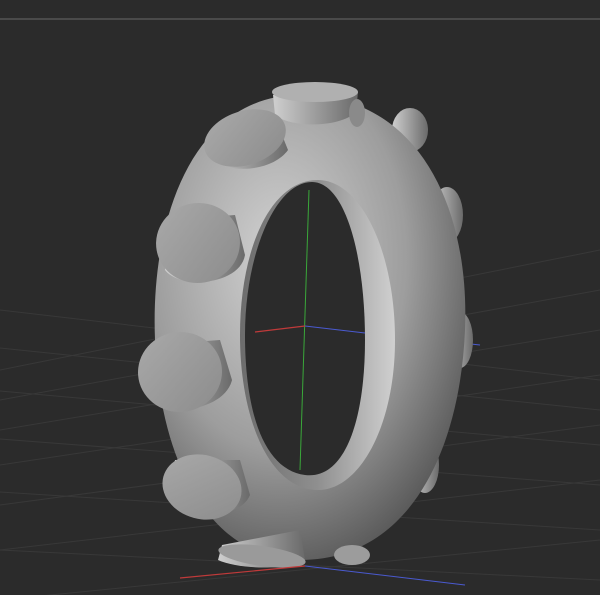  Describe the element at coordinates (315, 103) in the screenshot. I see `stud-top` at that location.